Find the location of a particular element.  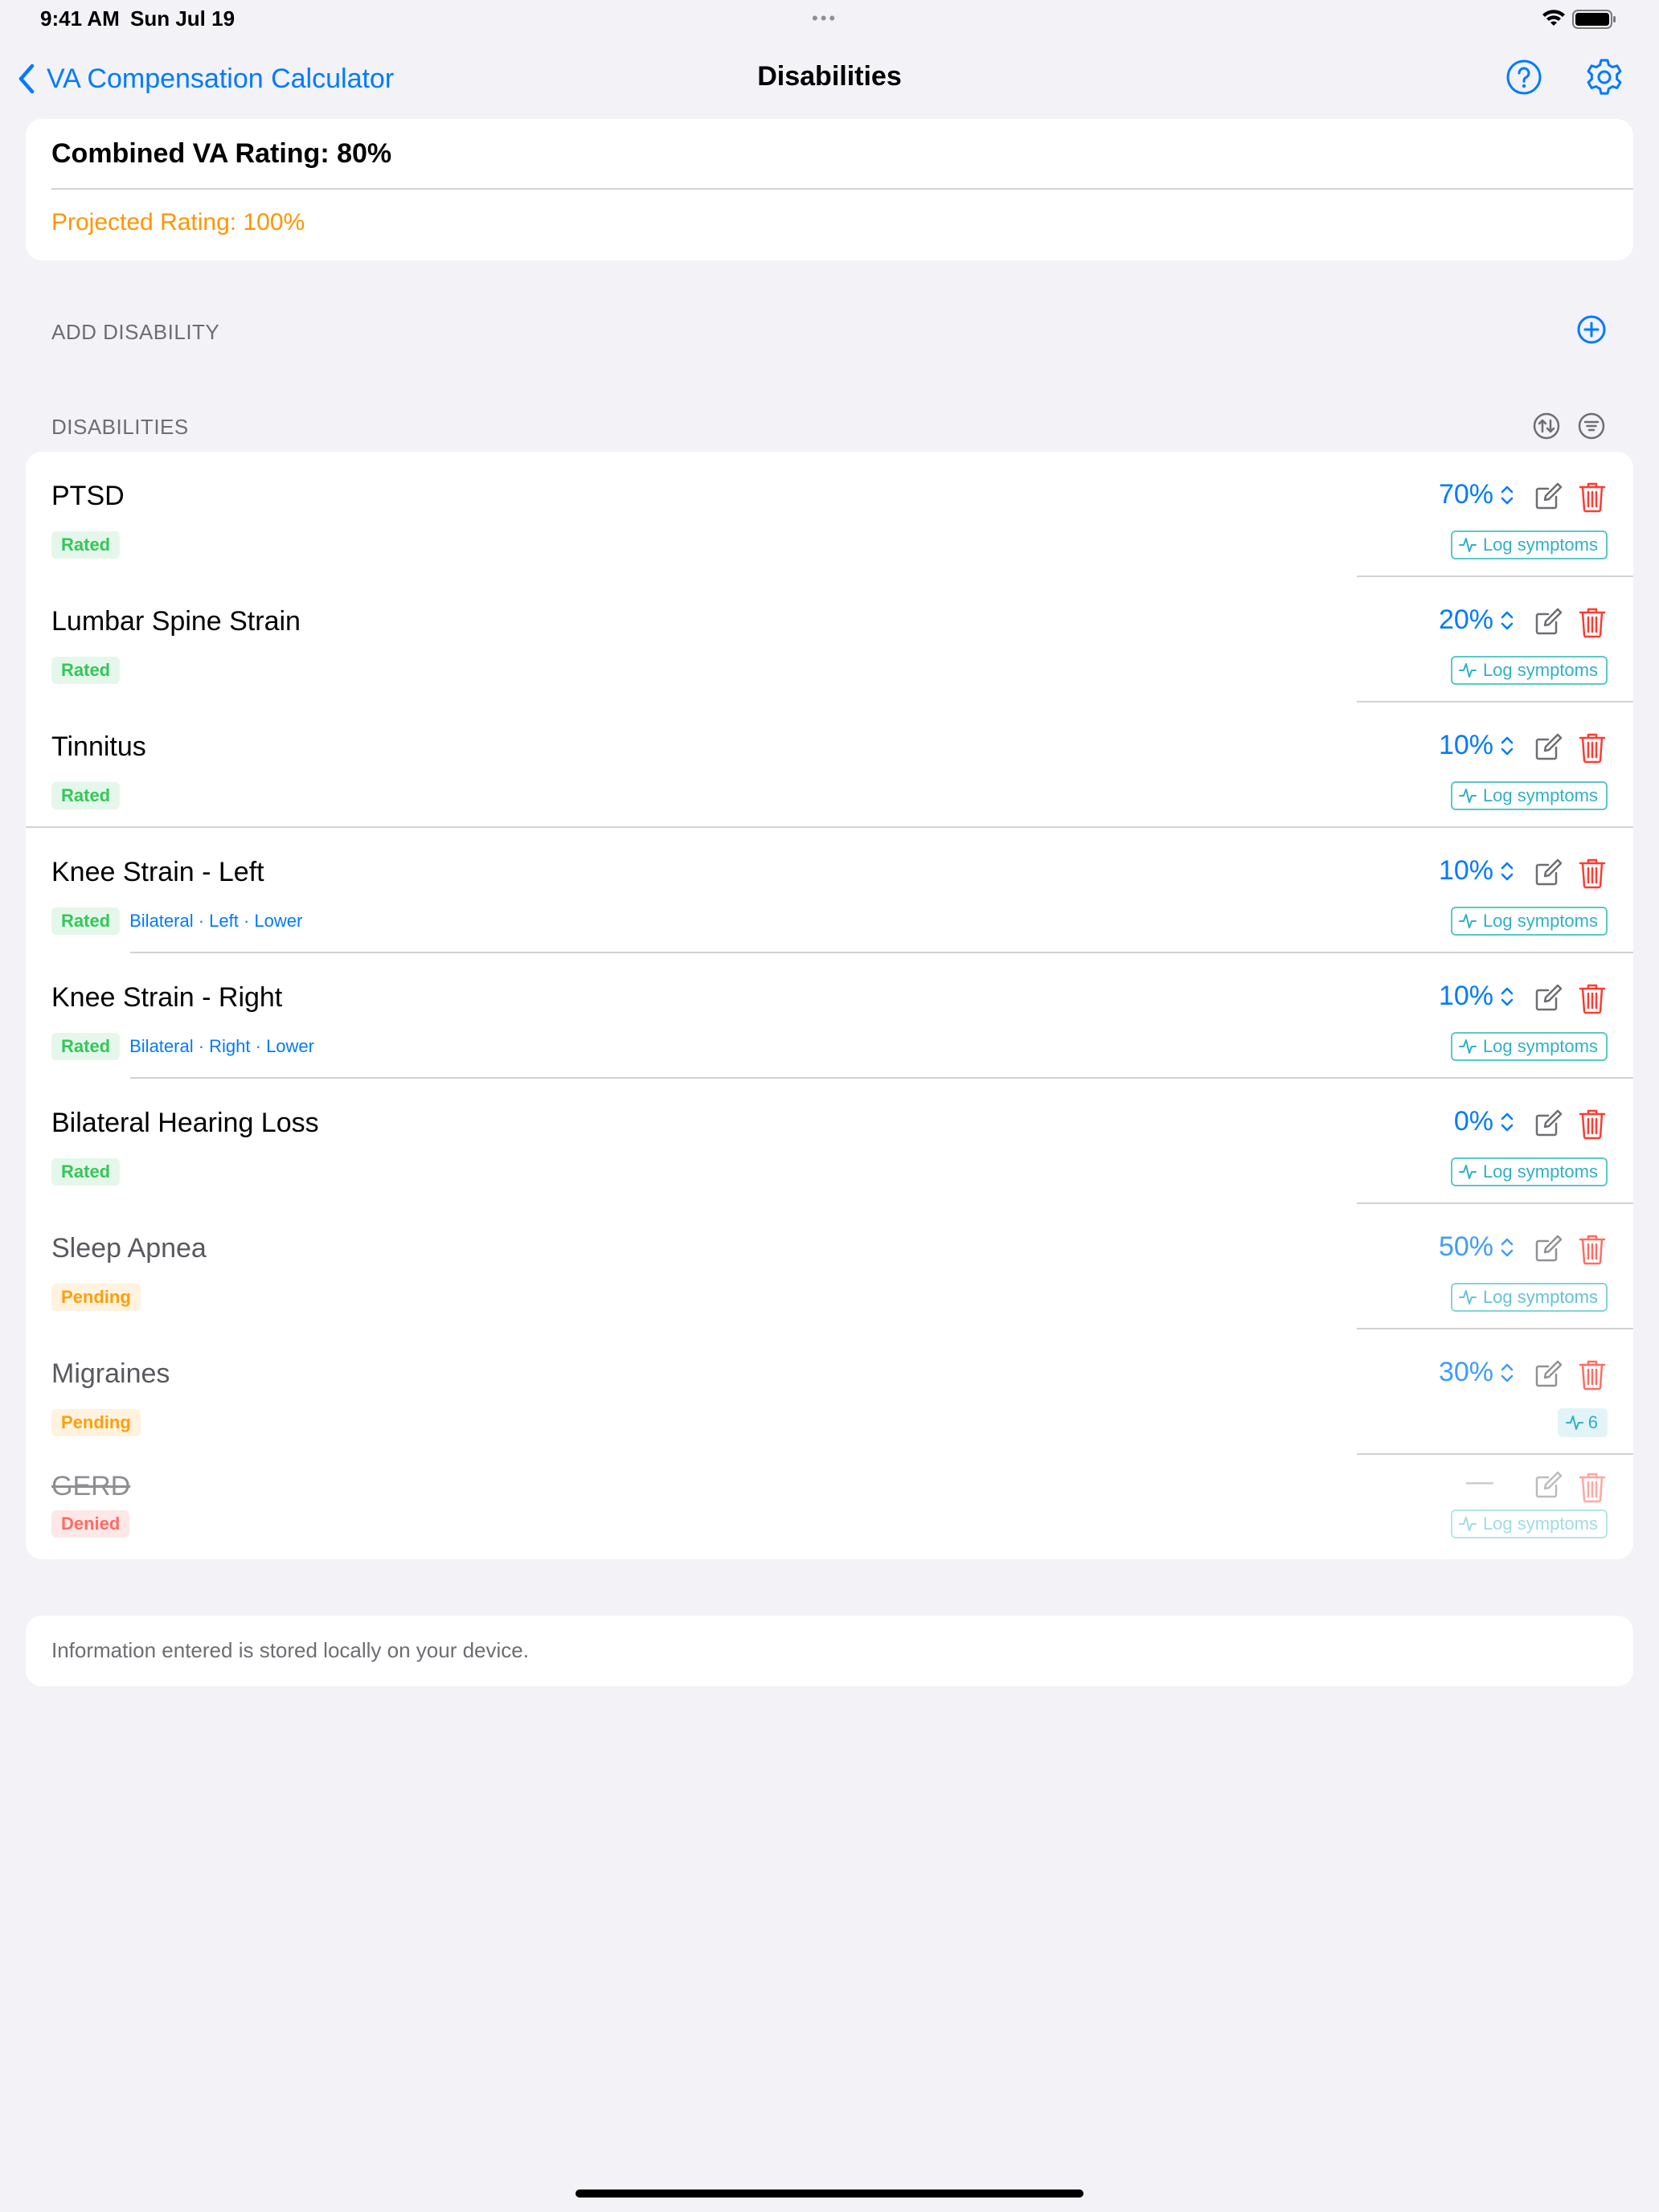

home-indicator is located at coordinates (829, 2193).